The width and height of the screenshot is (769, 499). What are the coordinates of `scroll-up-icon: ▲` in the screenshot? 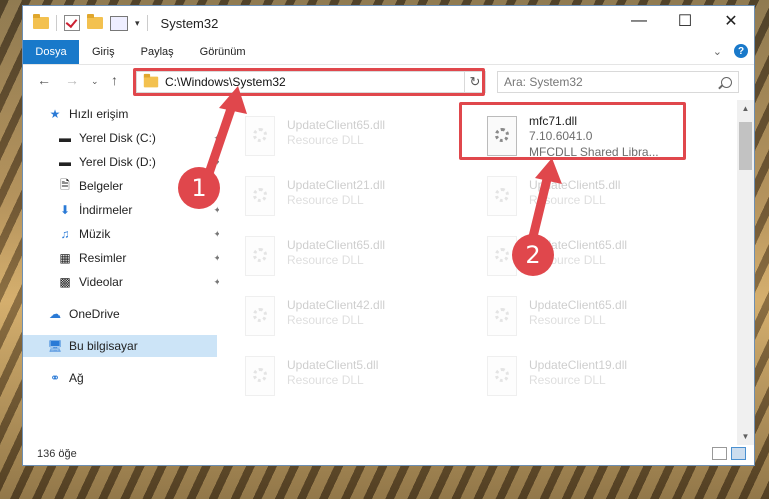 It's located at (745, 108).